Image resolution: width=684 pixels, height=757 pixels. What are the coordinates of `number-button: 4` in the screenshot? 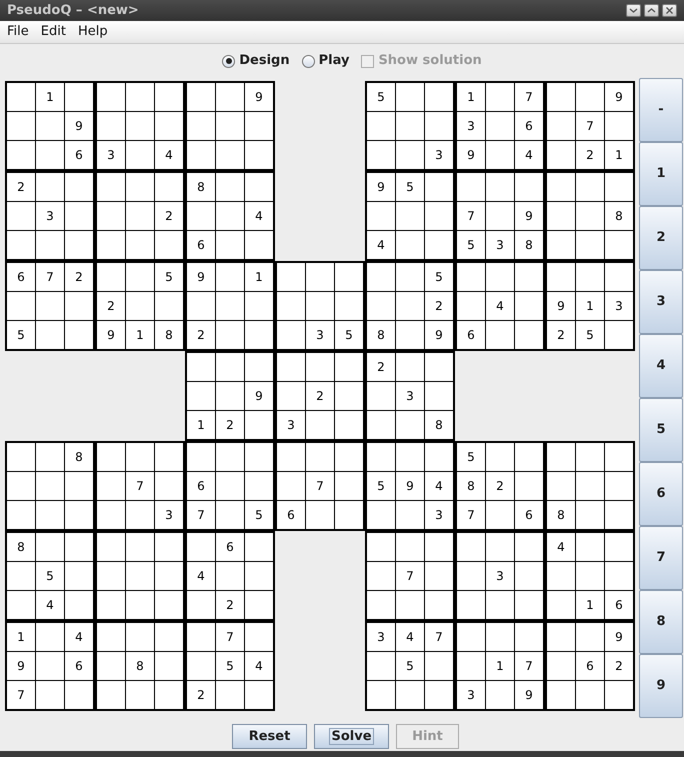 It's located at (661, 366).